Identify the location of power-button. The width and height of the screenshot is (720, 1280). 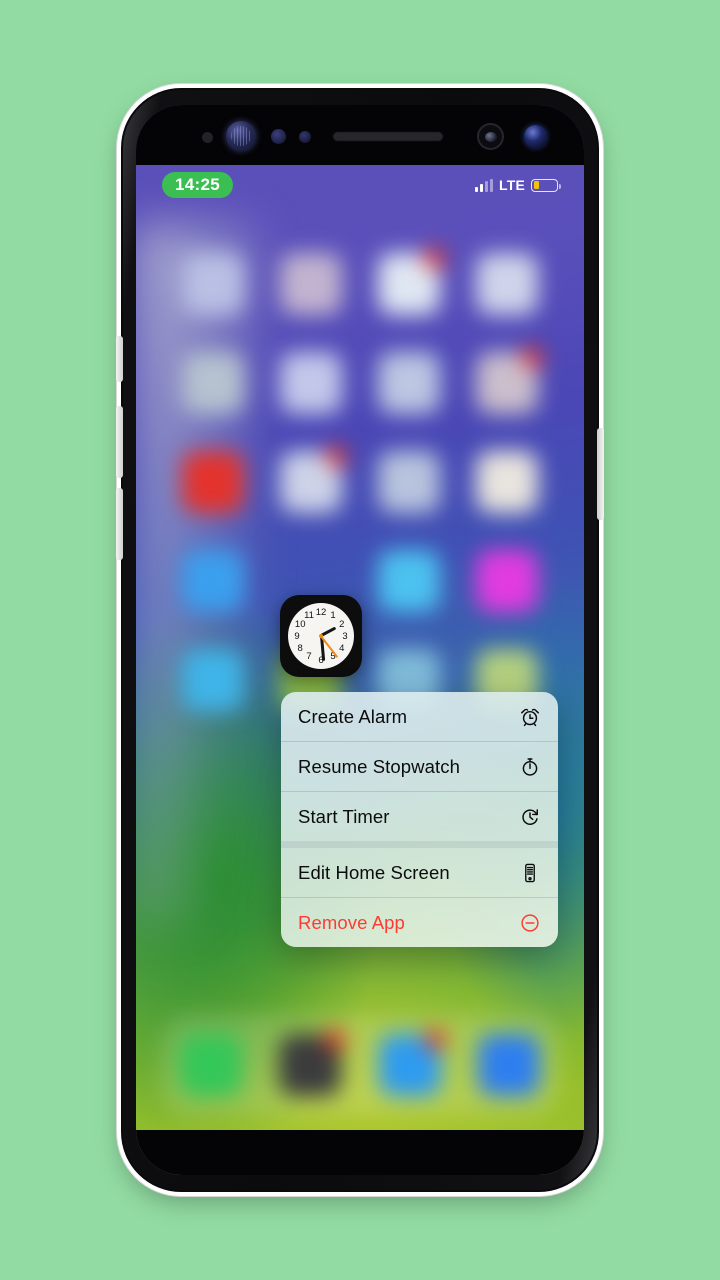
(600, 474).